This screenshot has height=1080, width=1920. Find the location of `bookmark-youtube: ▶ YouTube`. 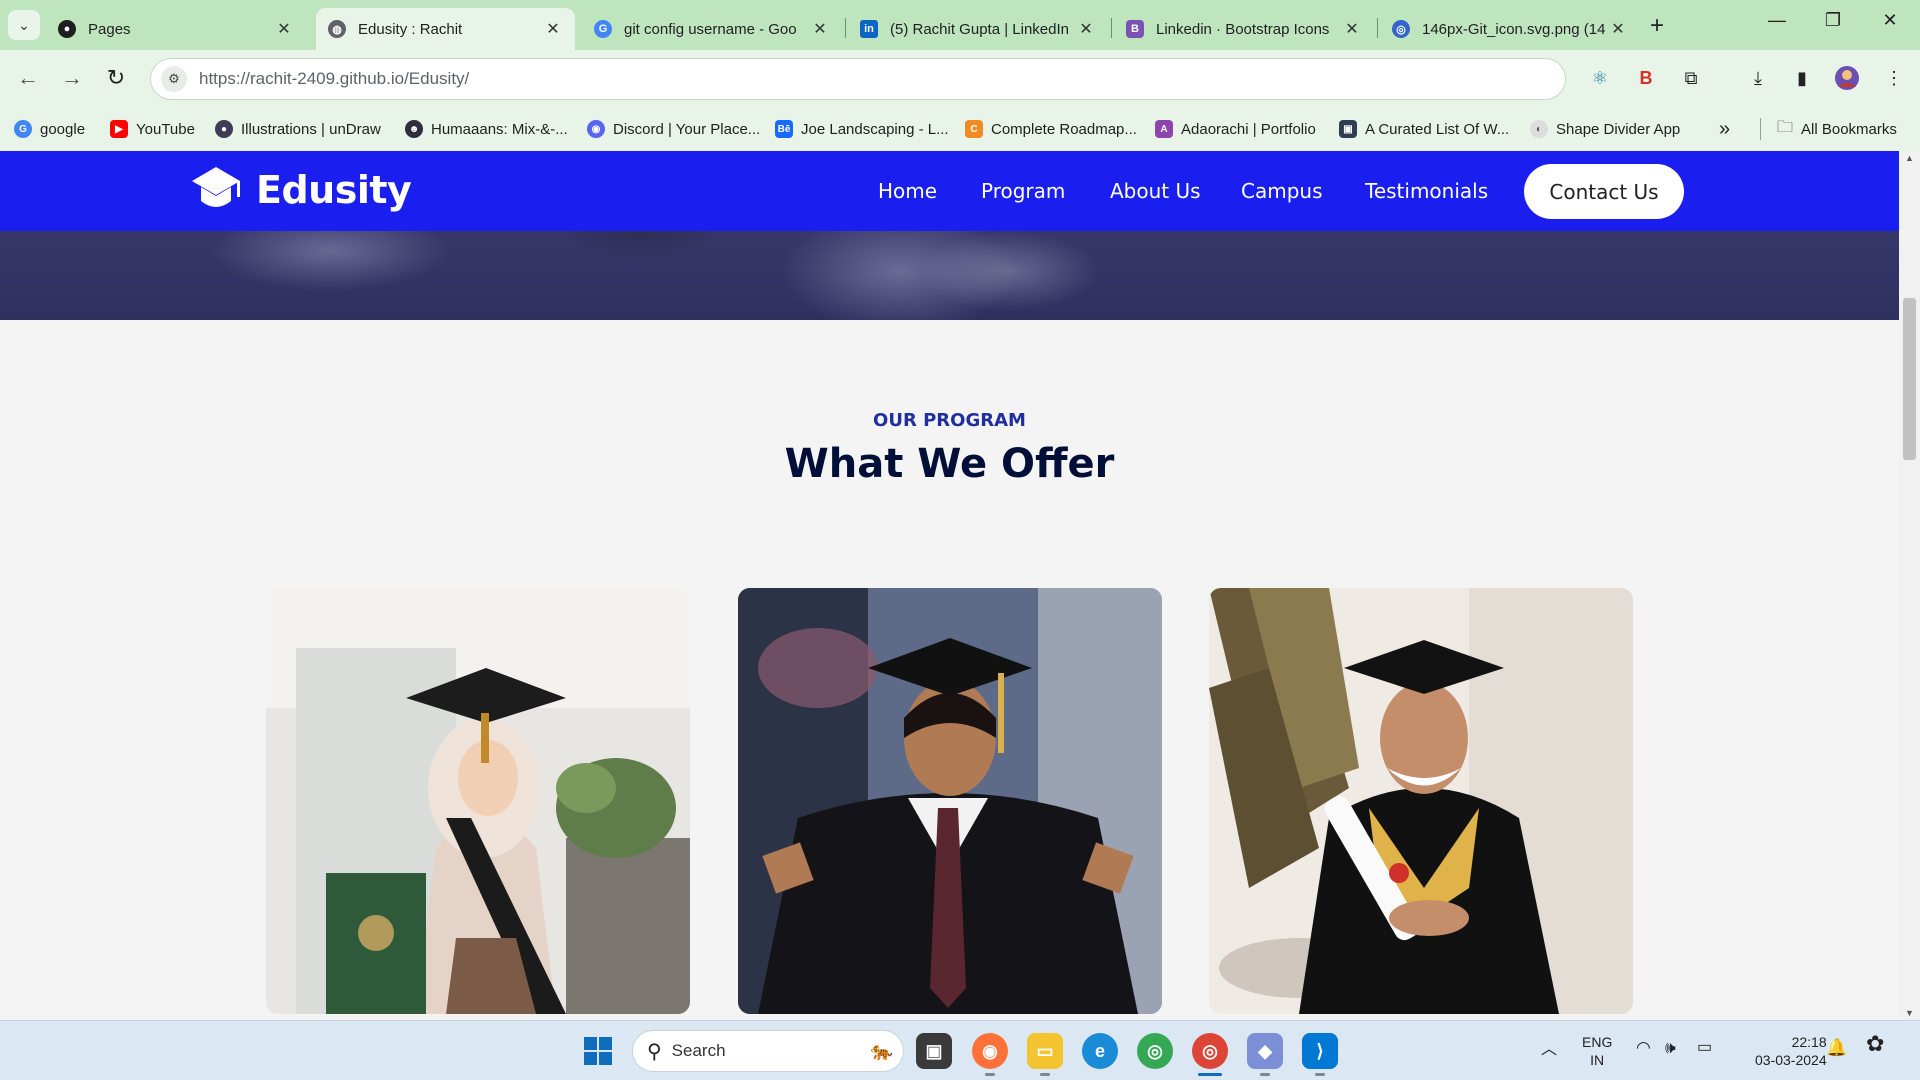

bookmark-youtube: ▶ YouTube is located at coordinates (152, 129).